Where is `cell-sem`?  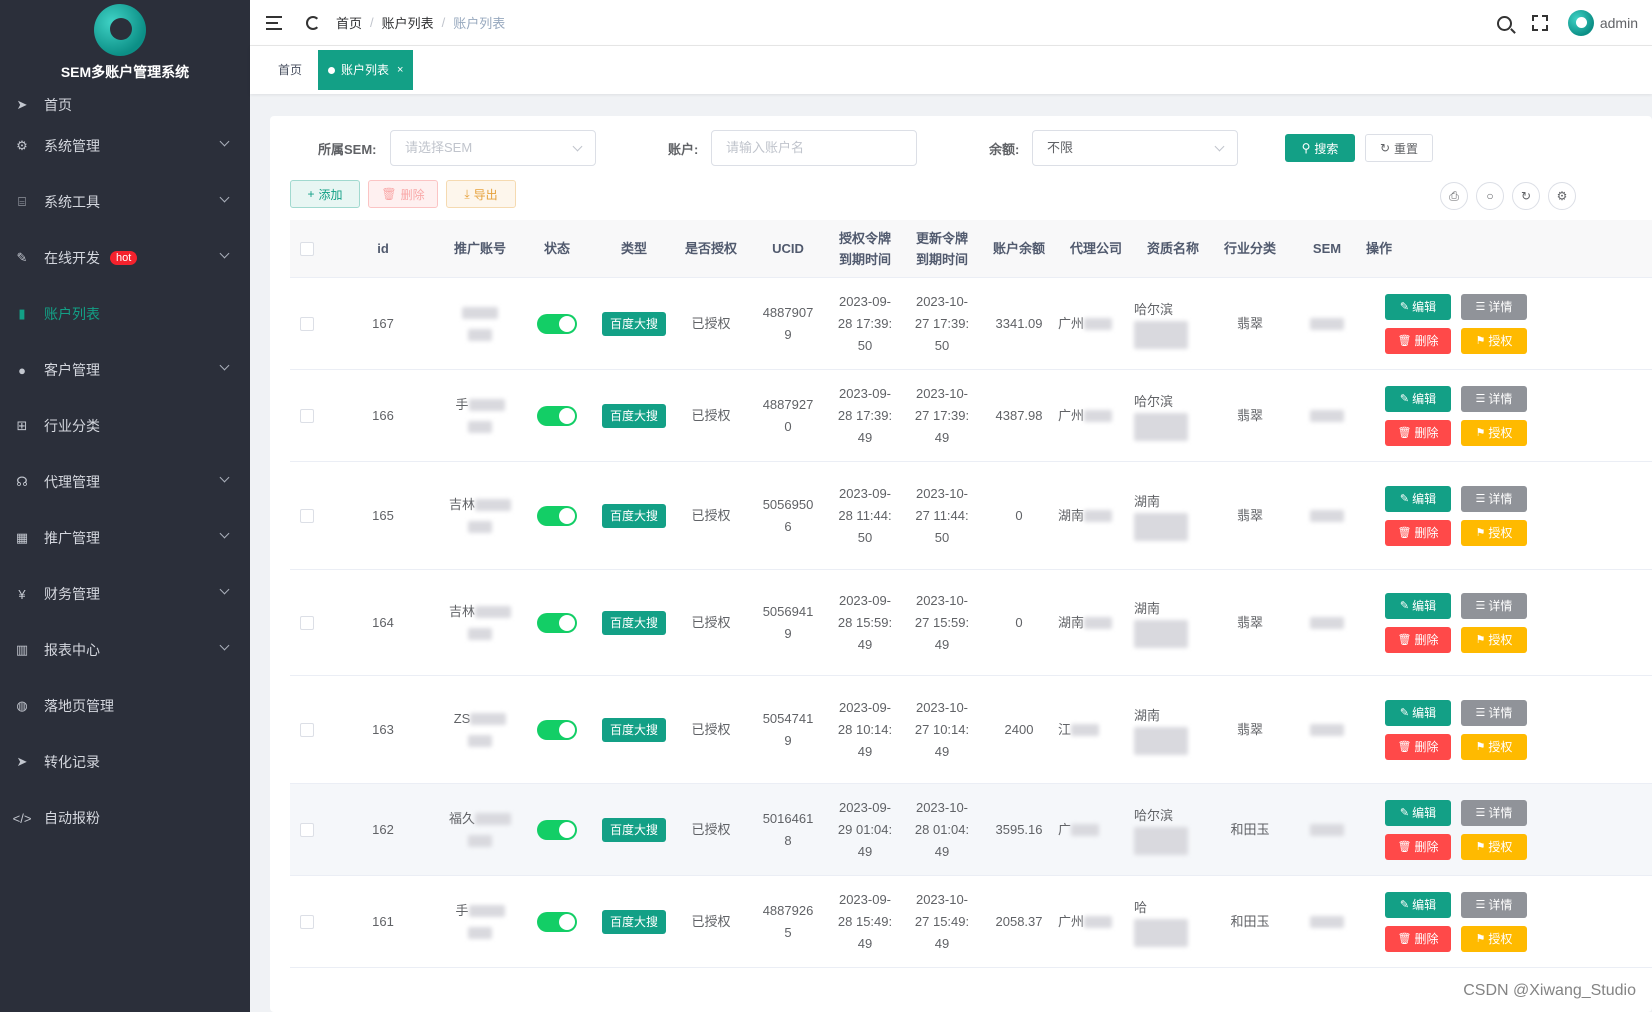 cell-sem is located at coordinates (1327, 516).